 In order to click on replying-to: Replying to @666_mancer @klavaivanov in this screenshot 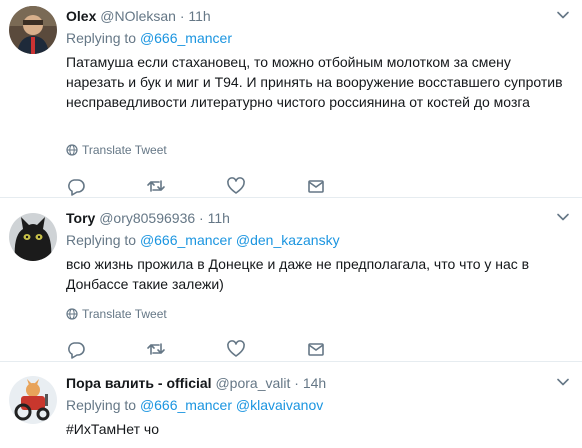, I will do `click(318, 405)`.